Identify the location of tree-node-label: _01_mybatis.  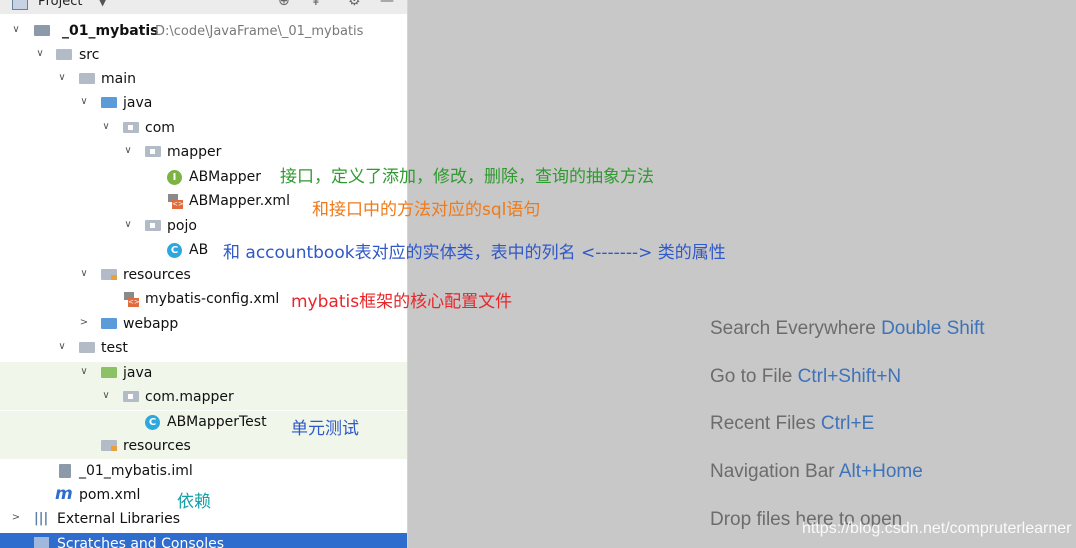
(110, 31).